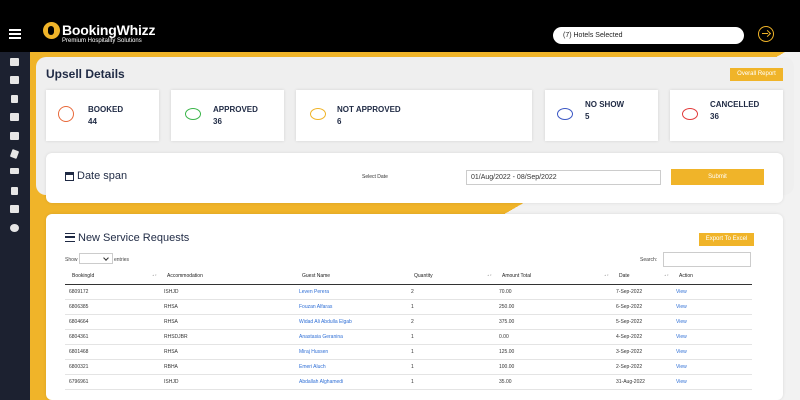 The image size is (800, 400). What do you see at coordinates (227, 367) in the screenshot?
I see `accommodation: RBHA` at bounding box center [227, 367].